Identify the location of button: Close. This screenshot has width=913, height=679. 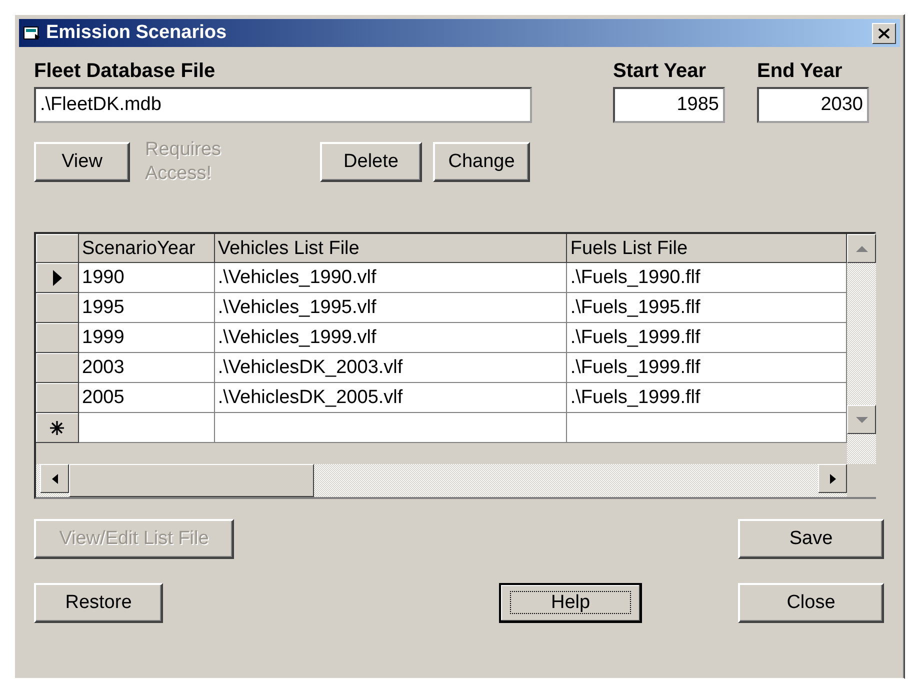
(811, 603).